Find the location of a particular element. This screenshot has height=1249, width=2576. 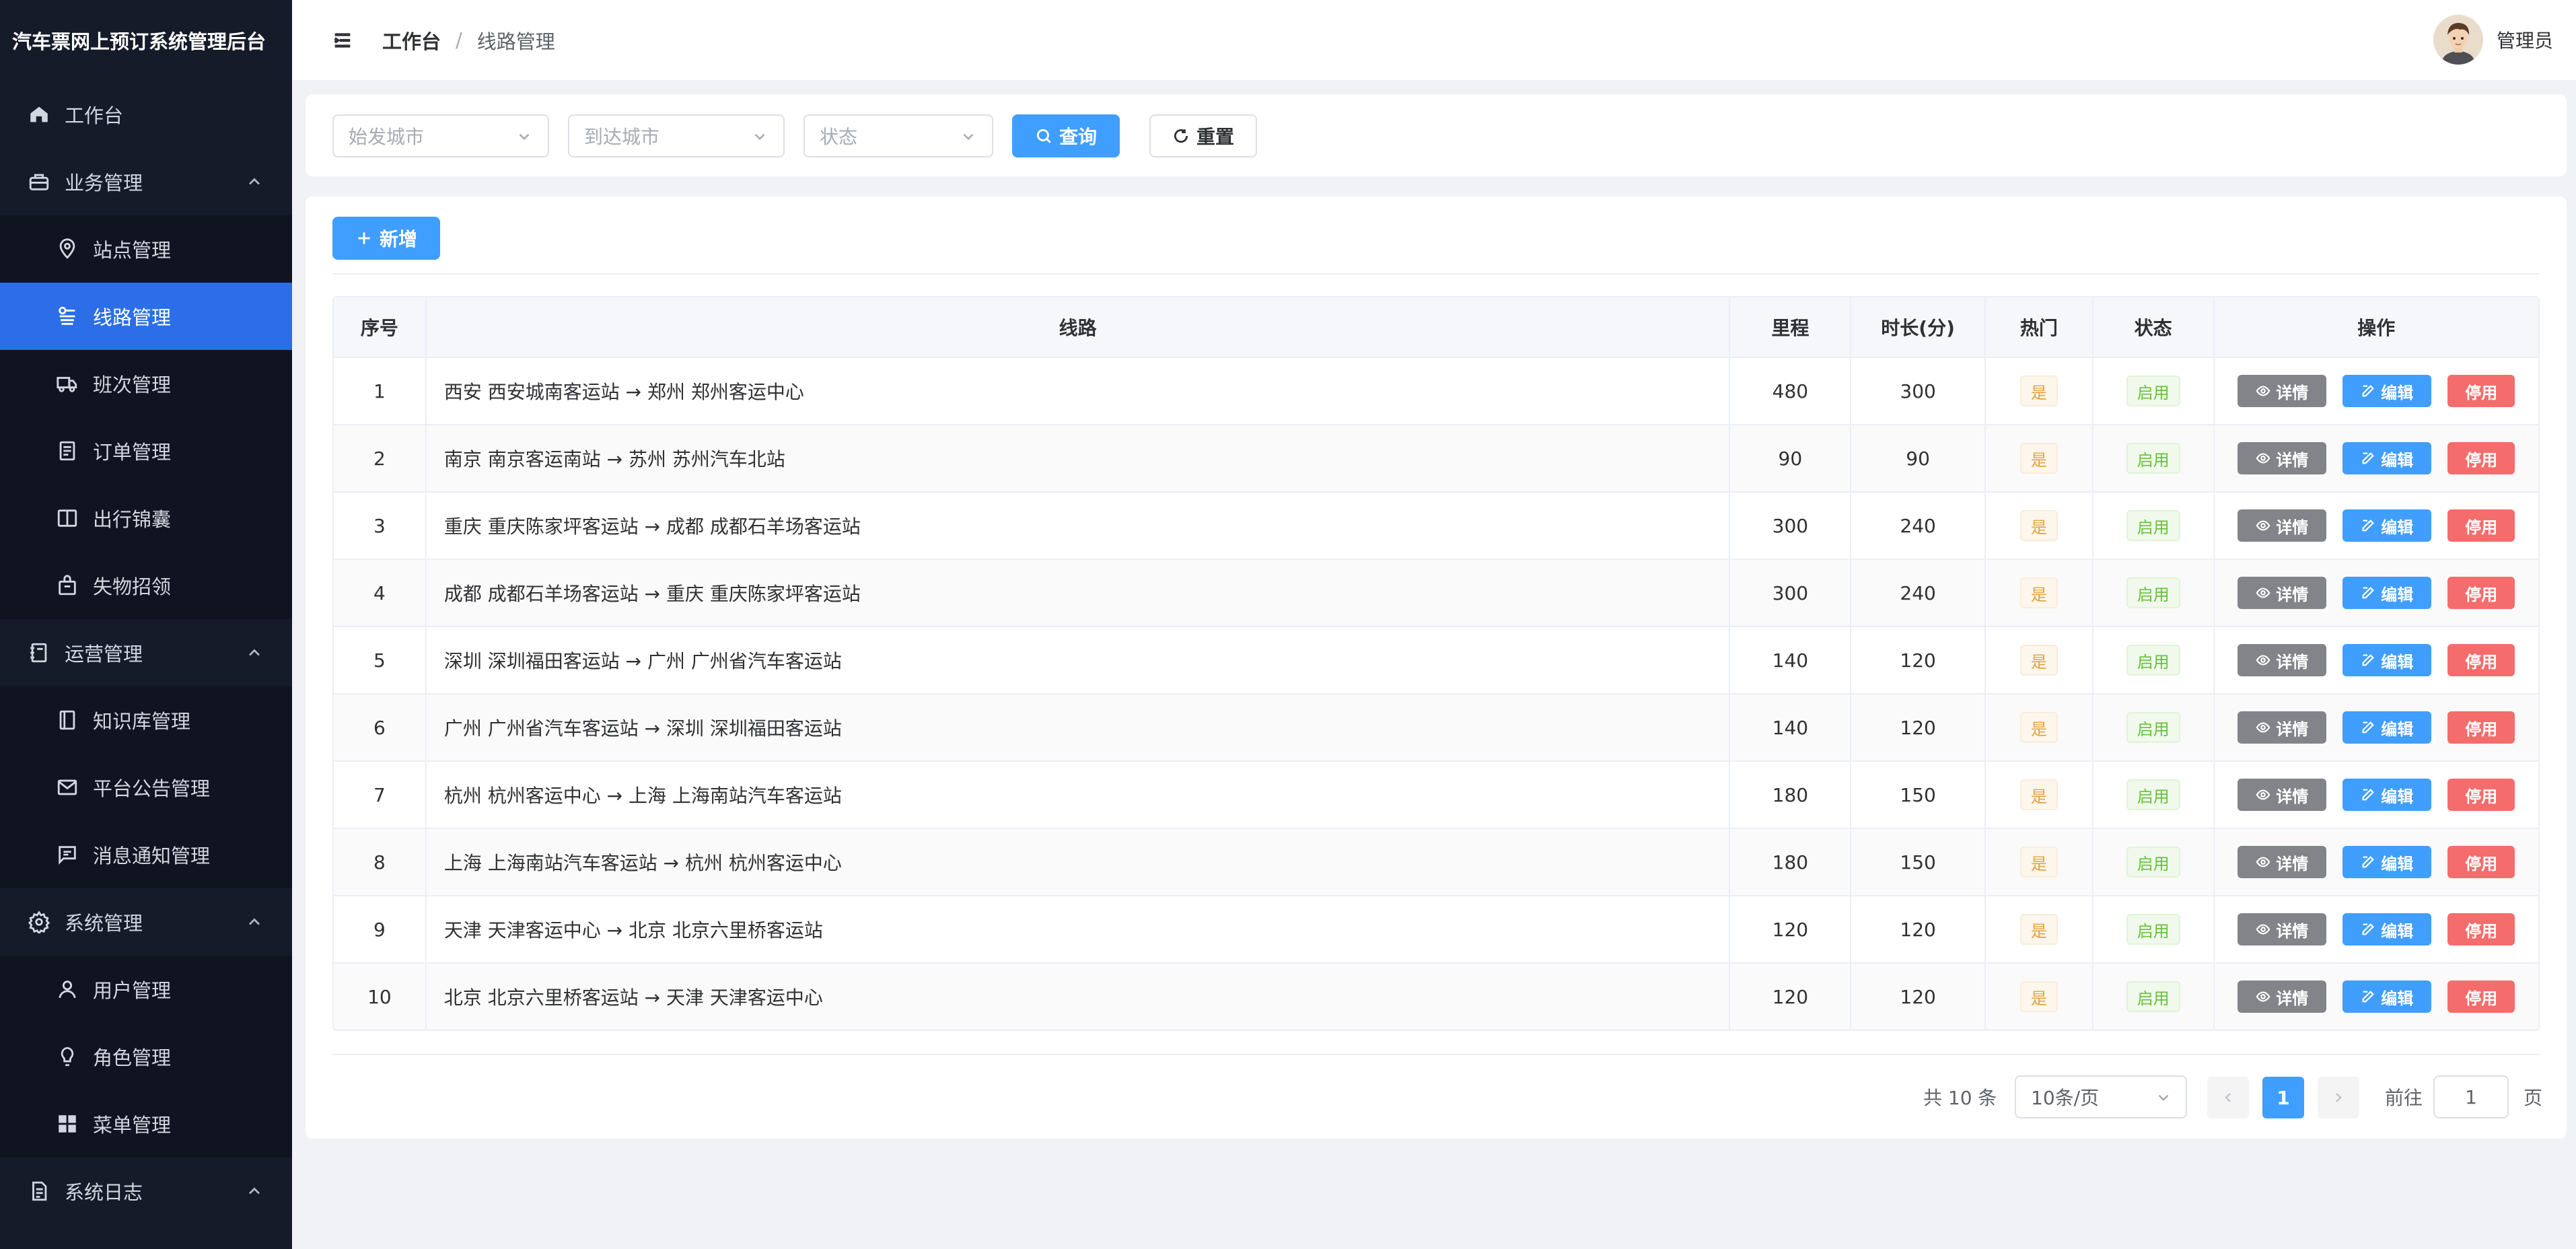

cell-route: 重庆 重庆陈家坪客运站 → 成都 成都石羊场客运站 is located at coordinates (1079, 526).